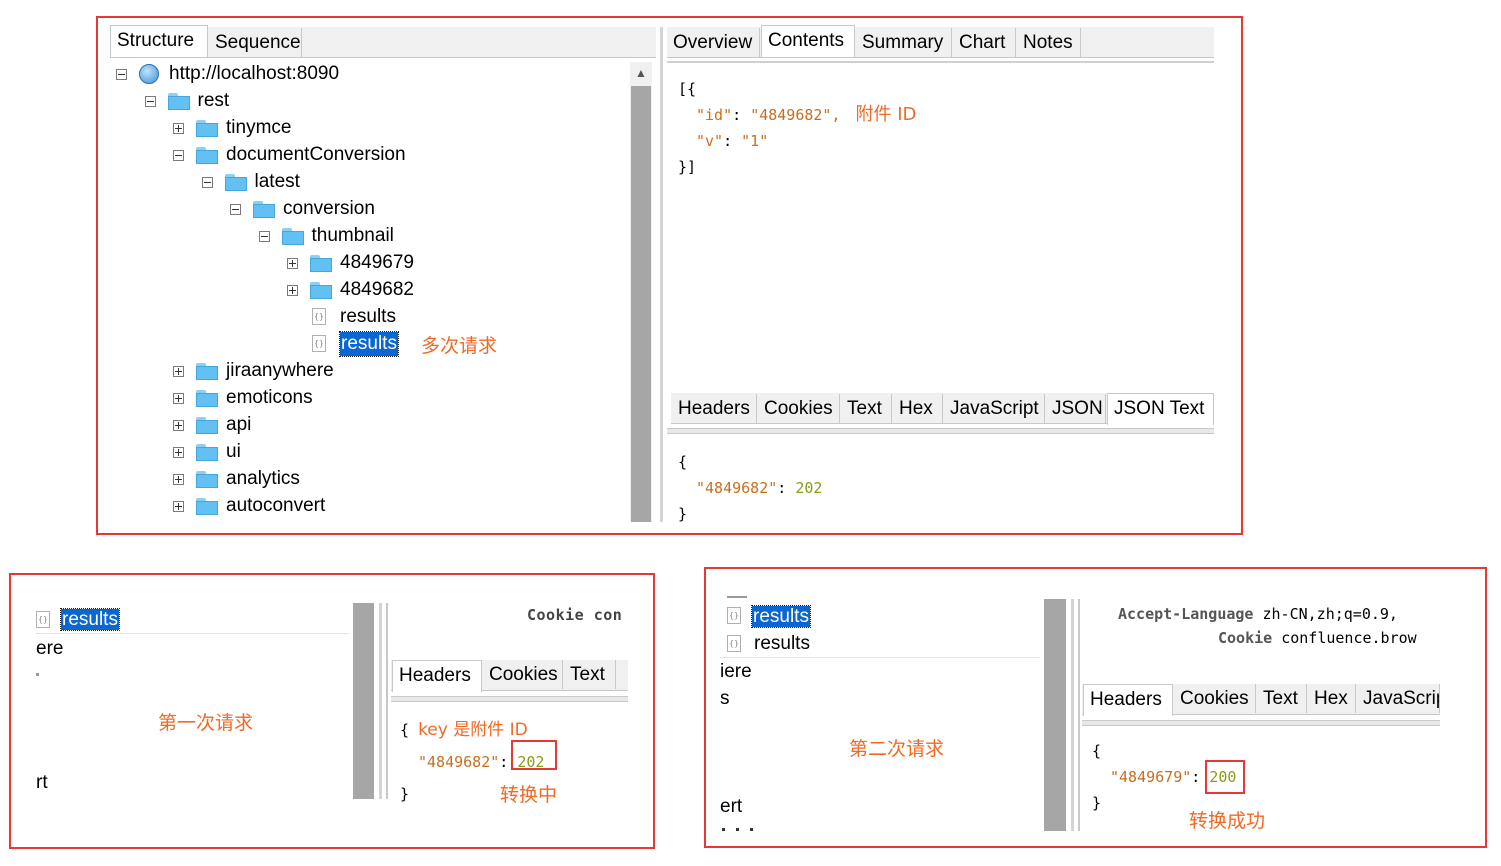  What do you see at coordinates (742, 829) in the screenshot?
I see `tree-cut-bottom-fragment` at bounding box center [742, 829].